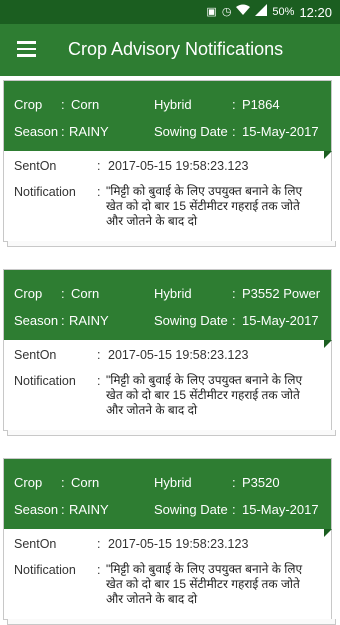 This screenshot has height=625, width=340. What do you see at coordinates (283, 12) in the screenshot?
I see `battery-level: 50%` at bounding box center [283, 12].